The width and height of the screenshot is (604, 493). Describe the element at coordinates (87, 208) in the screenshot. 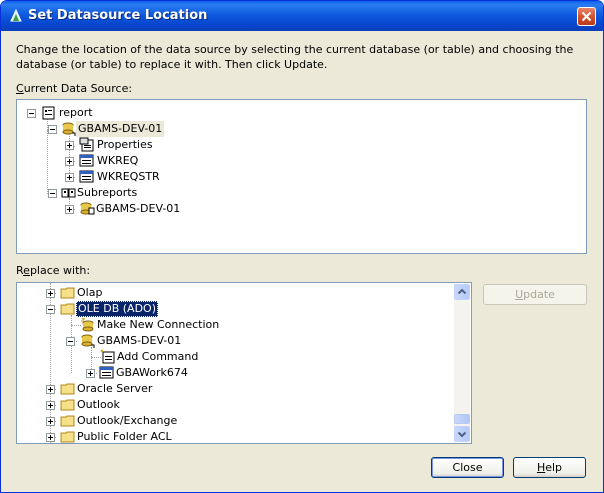

I see `database-icon` at that location.